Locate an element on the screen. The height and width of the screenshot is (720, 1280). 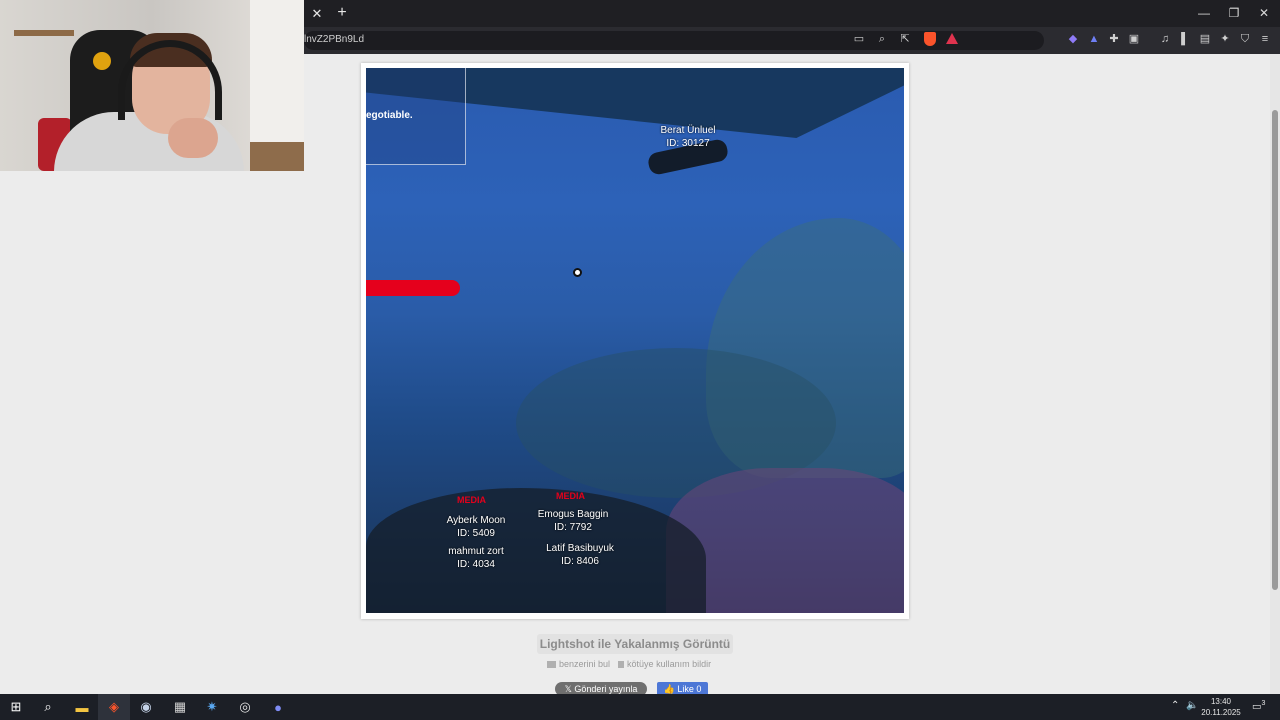
webcam-overlay is located at coordinates (152, 85).